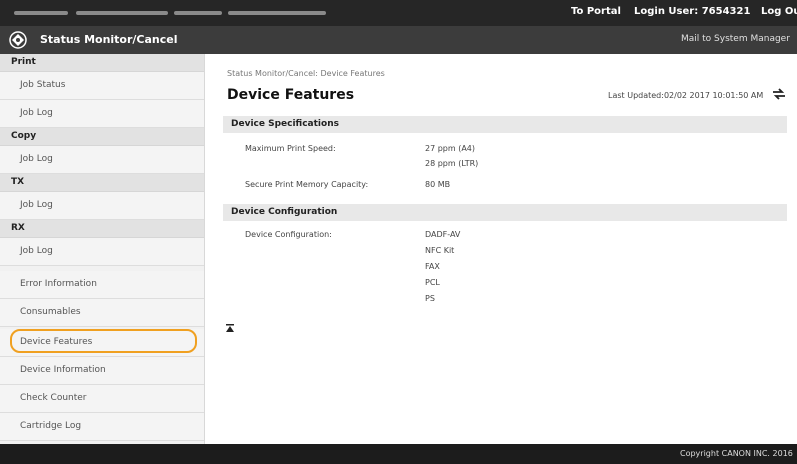 The height and width of the screenshot is (464, 797). I want to click on sidebar-heading-copy: Copy, so click(102, 137).